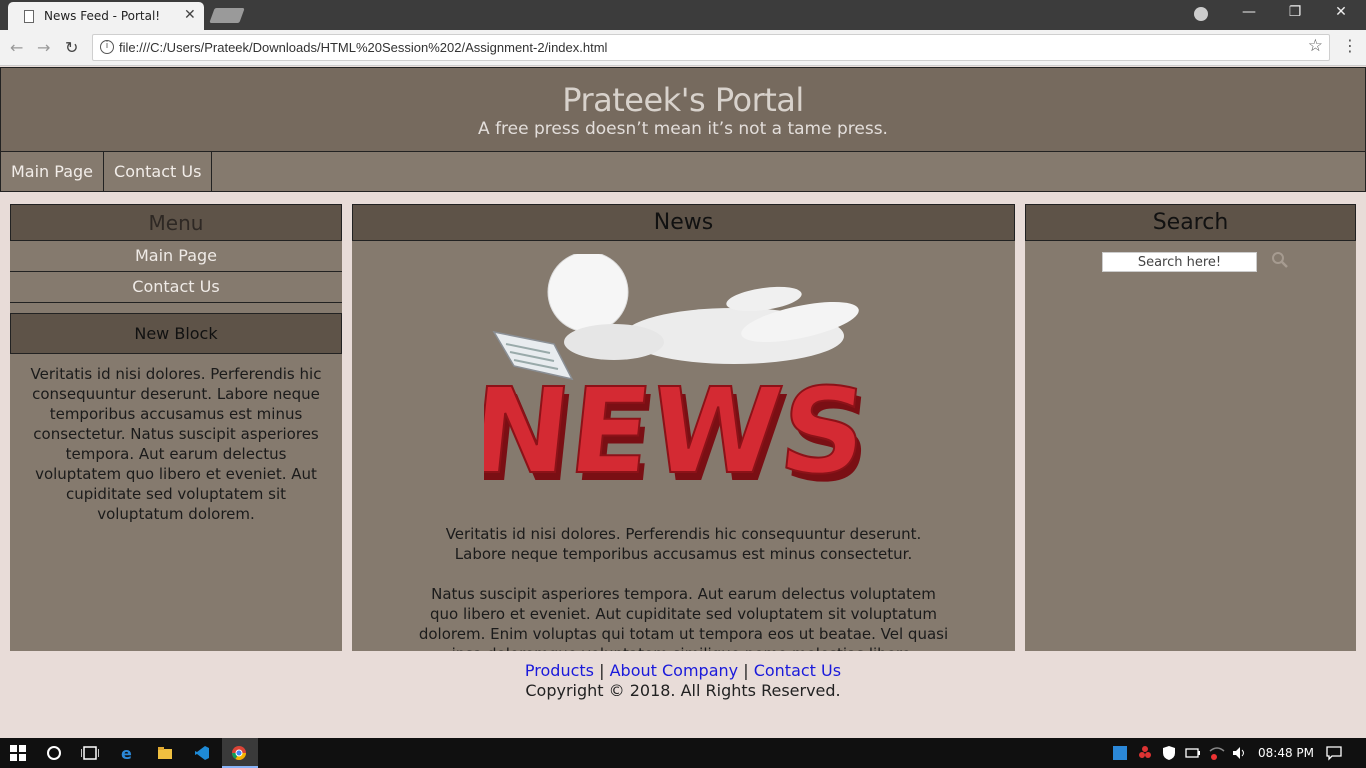 The image size is (1366, 768). Describe the element at coordinates (165, 753) in the screenshot. I see `file-explorer-icon` at that location.